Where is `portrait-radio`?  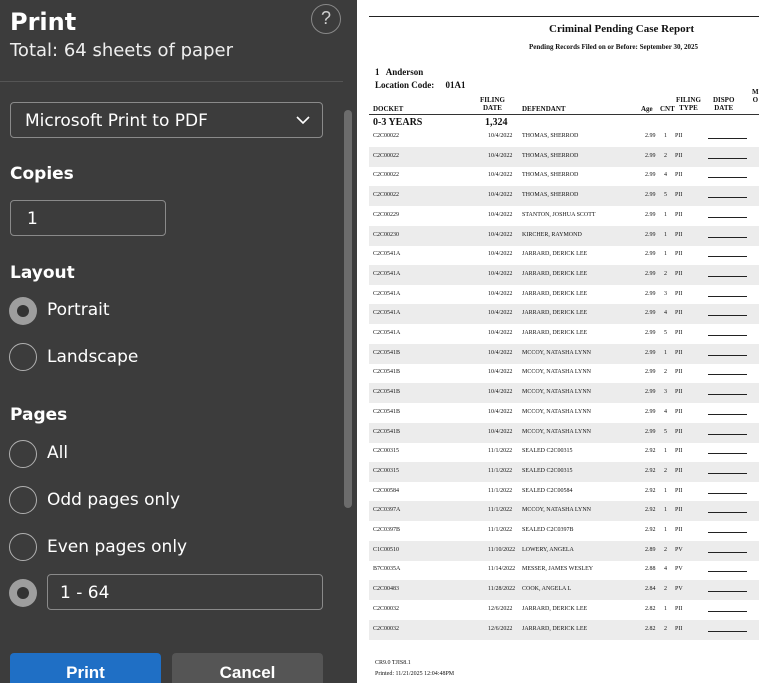
portrait-radio is located at coordinates (23, 311).